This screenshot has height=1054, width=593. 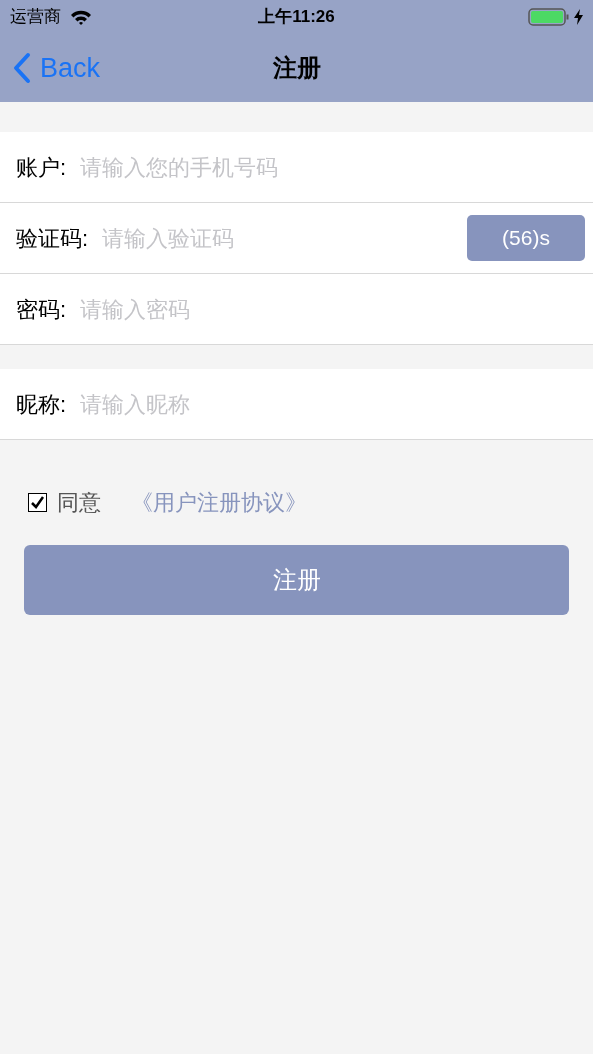 What do you see at coordinates (35, 17) in the screenshot?
I see `carrier-name: 运营商` at bounding box center [35, 17].